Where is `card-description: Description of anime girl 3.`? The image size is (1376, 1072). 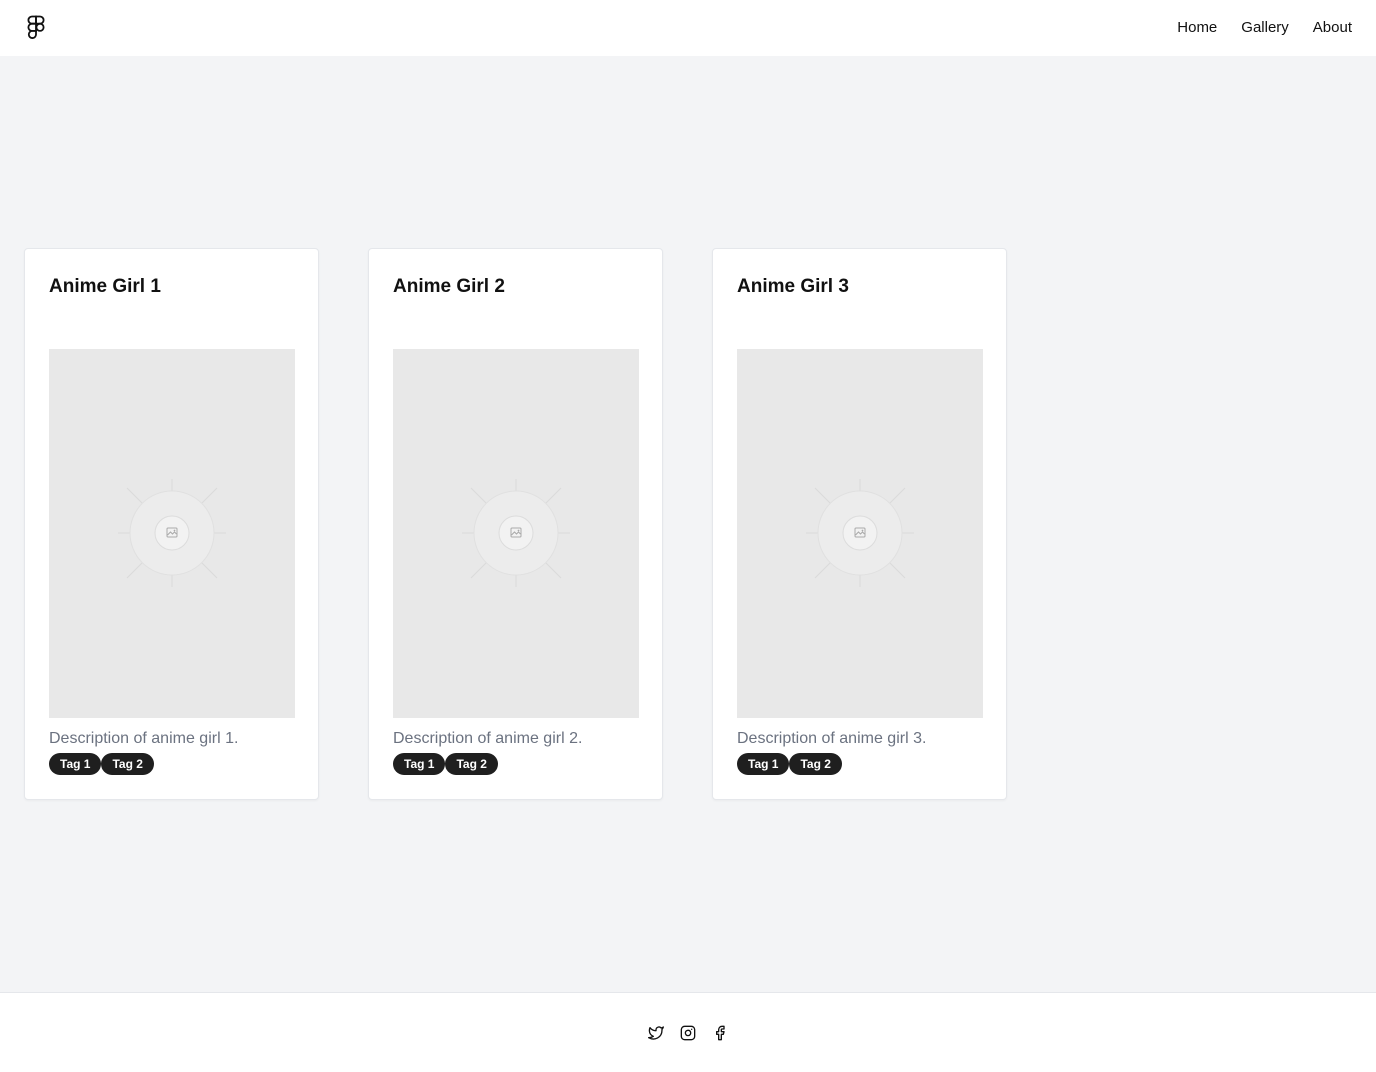 card-description: Description of anime girl 3. is located at coordinates (832, 738).